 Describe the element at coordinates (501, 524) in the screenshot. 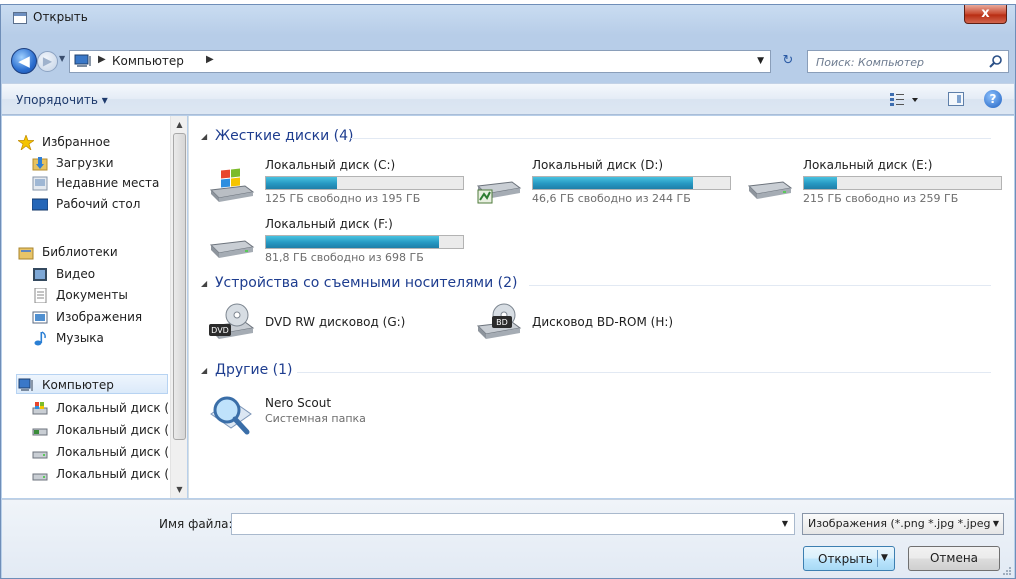

I see `filename-input` at that location.